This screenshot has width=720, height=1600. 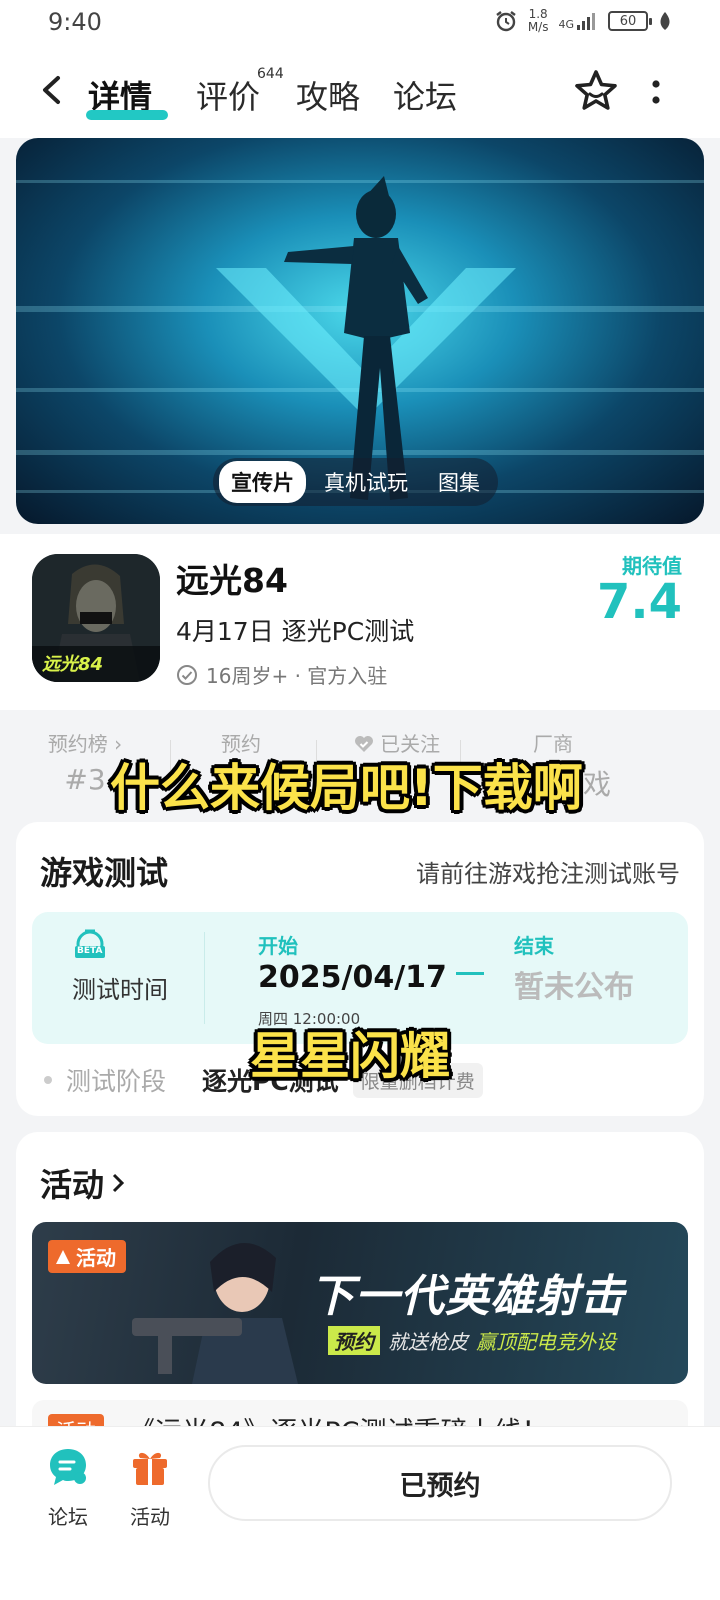 What do you see at coordinates (470, 973) in the screenshot?
I see `date-range-dash` at bounding box center [470, 973].